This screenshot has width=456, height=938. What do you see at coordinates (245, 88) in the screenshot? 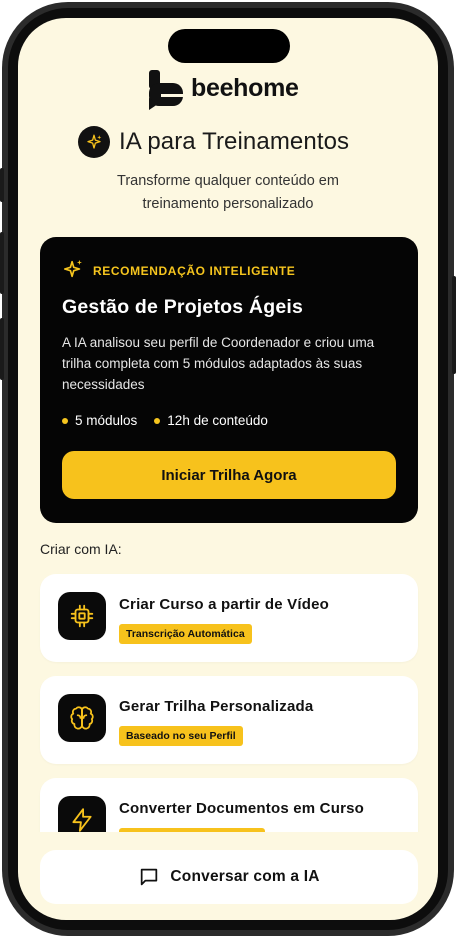
I see `brand-name: beehome` at bounding box center [245, 88].